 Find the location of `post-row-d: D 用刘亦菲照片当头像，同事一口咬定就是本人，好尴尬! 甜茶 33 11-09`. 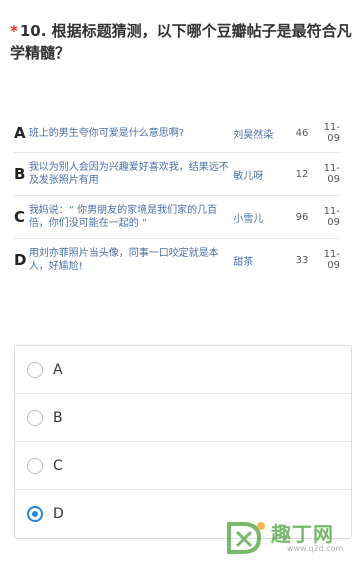

post-row-d: D 用刘亦菲照片当头像，同事一口咬定就是本人，好尴尬! 甜茶 33 11-09 is located at coordinates (177, 260).